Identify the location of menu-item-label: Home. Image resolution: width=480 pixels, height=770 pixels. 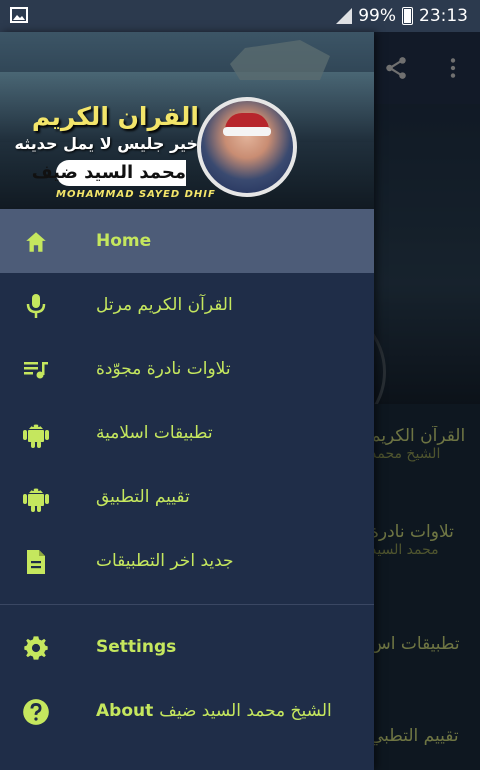
(124, 241).